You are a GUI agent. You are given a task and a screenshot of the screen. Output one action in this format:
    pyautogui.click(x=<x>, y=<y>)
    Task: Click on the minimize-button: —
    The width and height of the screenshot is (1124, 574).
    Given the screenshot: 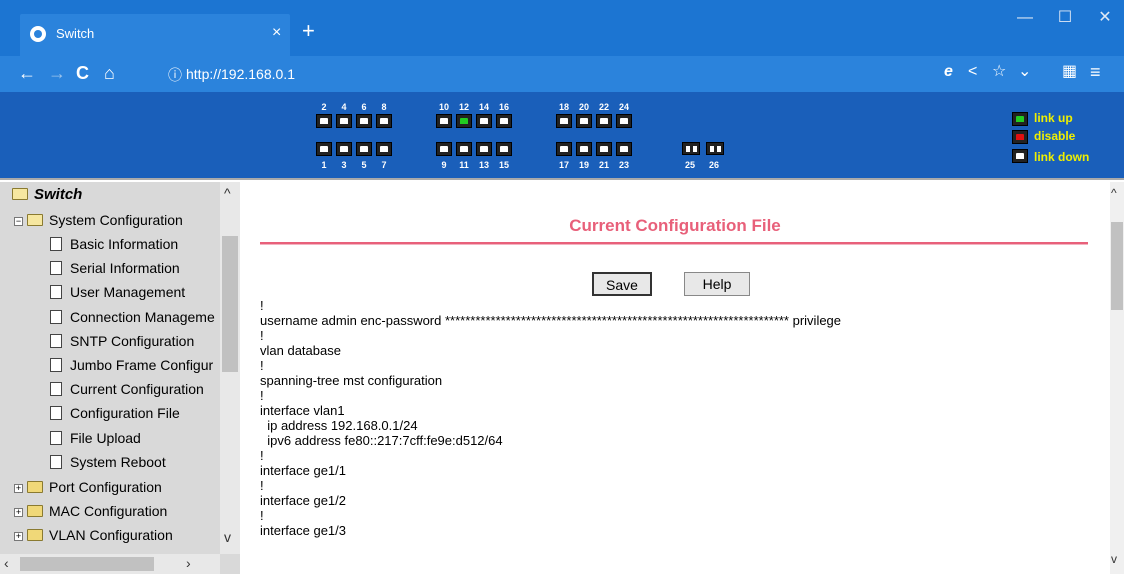 What is the action you would take?
    pyautogui.click(x=1025, y=18)
    